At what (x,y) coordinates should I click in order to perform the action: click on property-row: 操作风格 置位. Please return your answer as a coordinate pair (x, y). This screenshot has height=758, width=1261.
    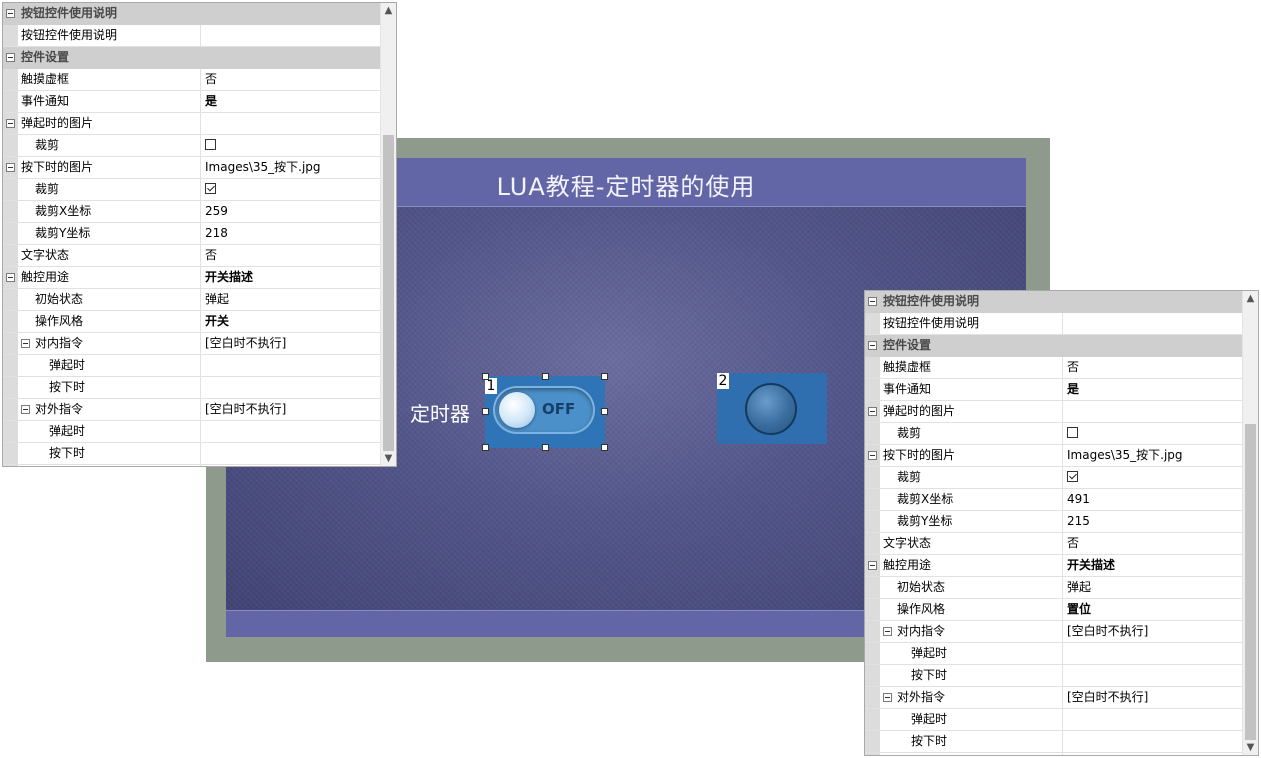
    Looking at the image, I should click on (1054, 610).